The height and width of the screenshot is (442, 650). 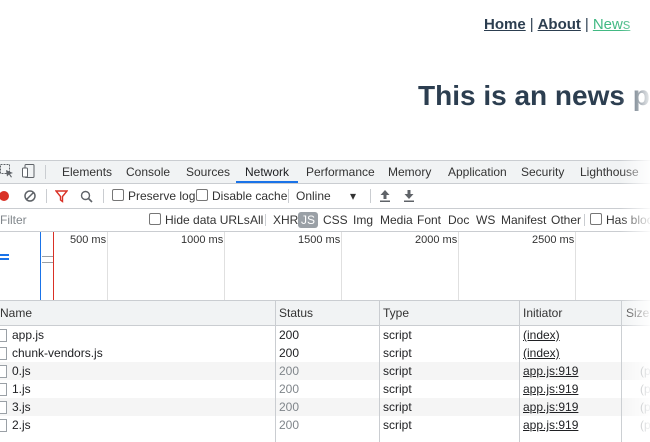 I want to click on tab-performance: Performance, so click(x=340, y=172).